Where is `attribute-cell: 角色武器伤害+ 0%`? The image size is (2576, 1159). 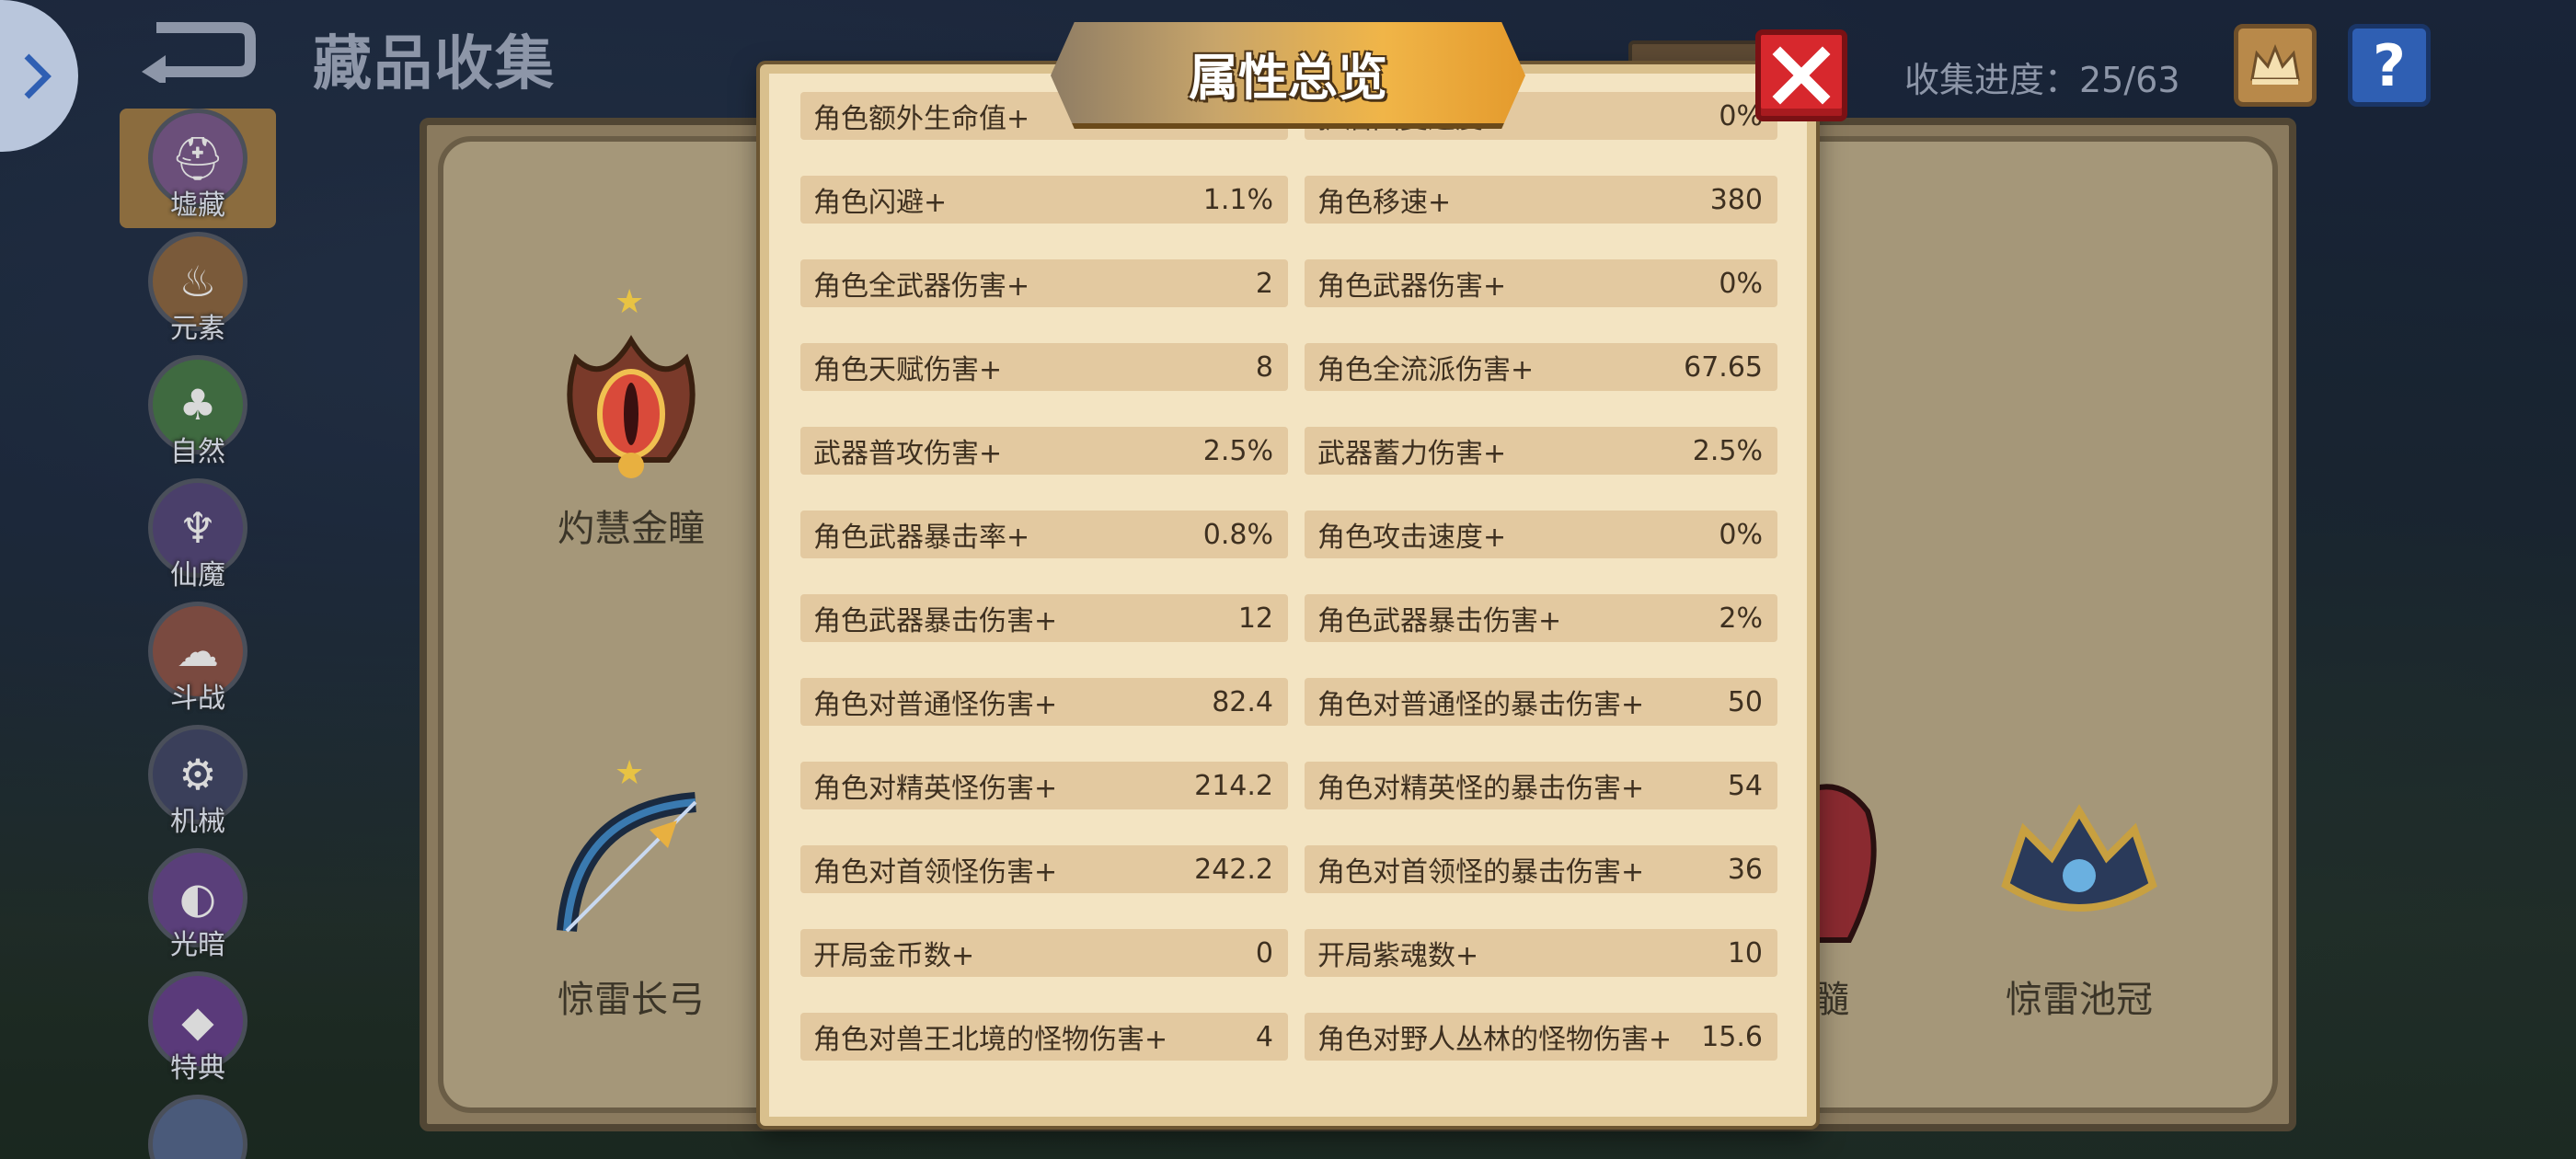 attribute-cell: 角色武器伤害+ 0% is located at coordinates (1541, 283).